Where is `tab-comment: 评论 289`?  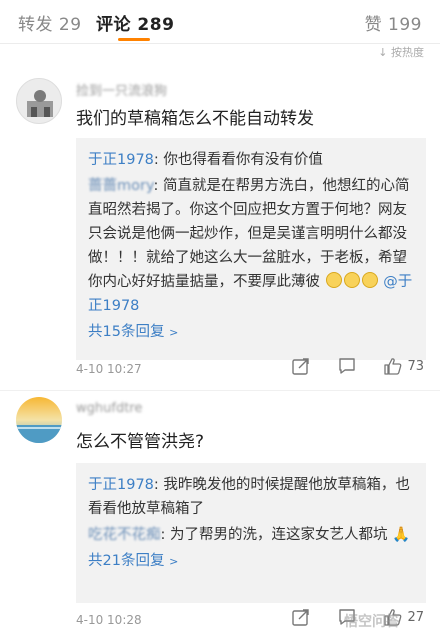
tab-comment: 评论 289 is located at coordinates (135, 22).